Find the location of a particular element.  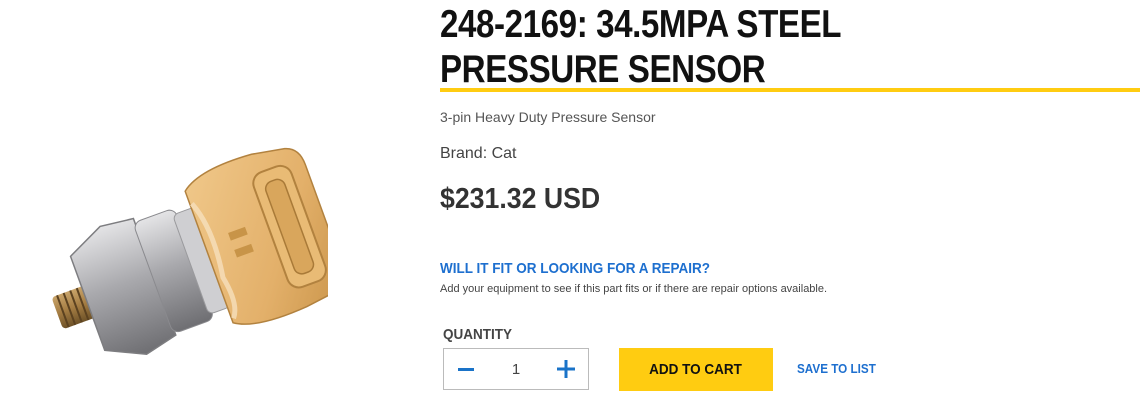

minus-icon is located at coordinates (466, 369).